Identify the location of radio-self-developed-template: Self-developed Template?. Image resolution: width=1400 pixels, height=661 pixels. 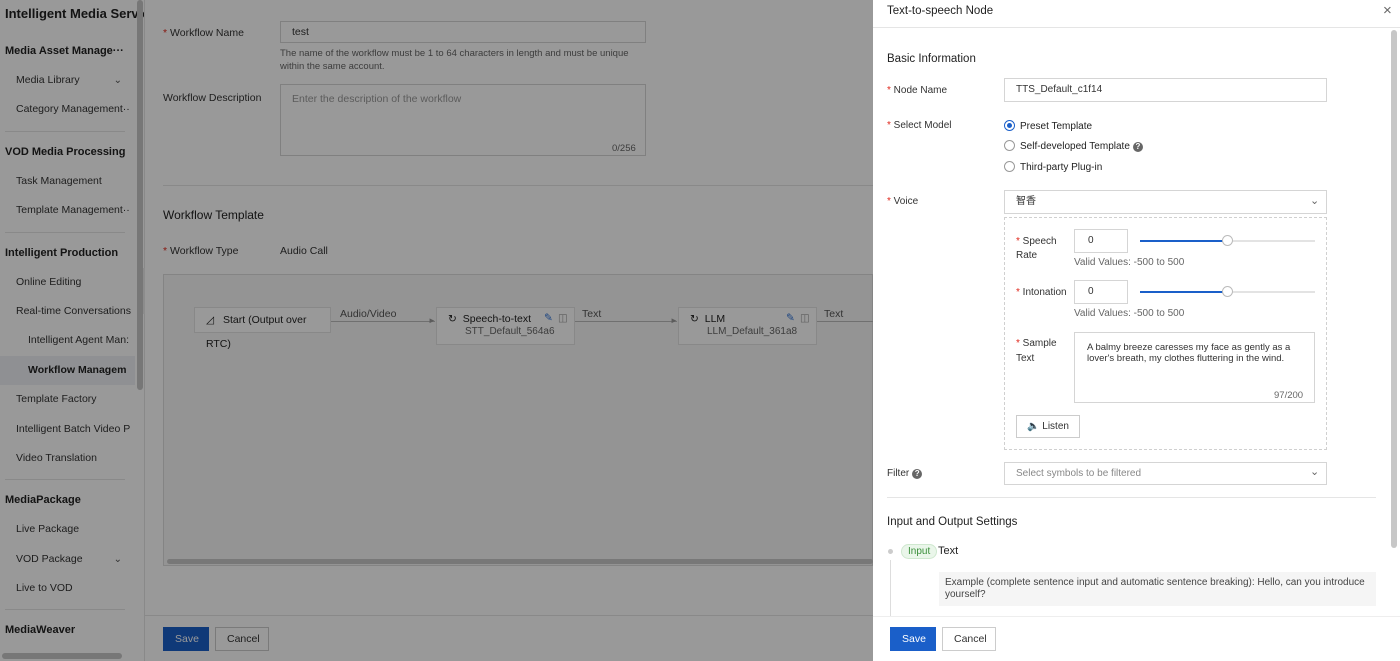
(1073, 146).